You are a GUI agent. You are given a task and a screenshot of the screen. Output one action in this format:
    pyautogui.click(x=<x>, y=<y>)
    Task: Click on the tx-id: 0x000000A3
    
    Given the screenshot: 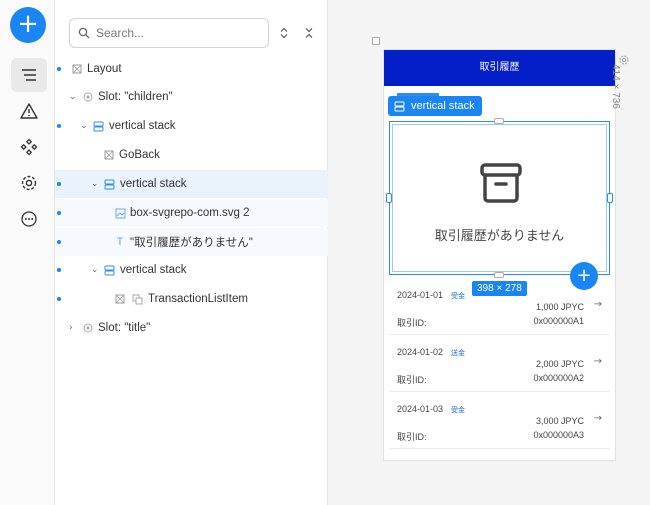 What is the action you would take?
    pyautogui.click(x=558, y=435)
    